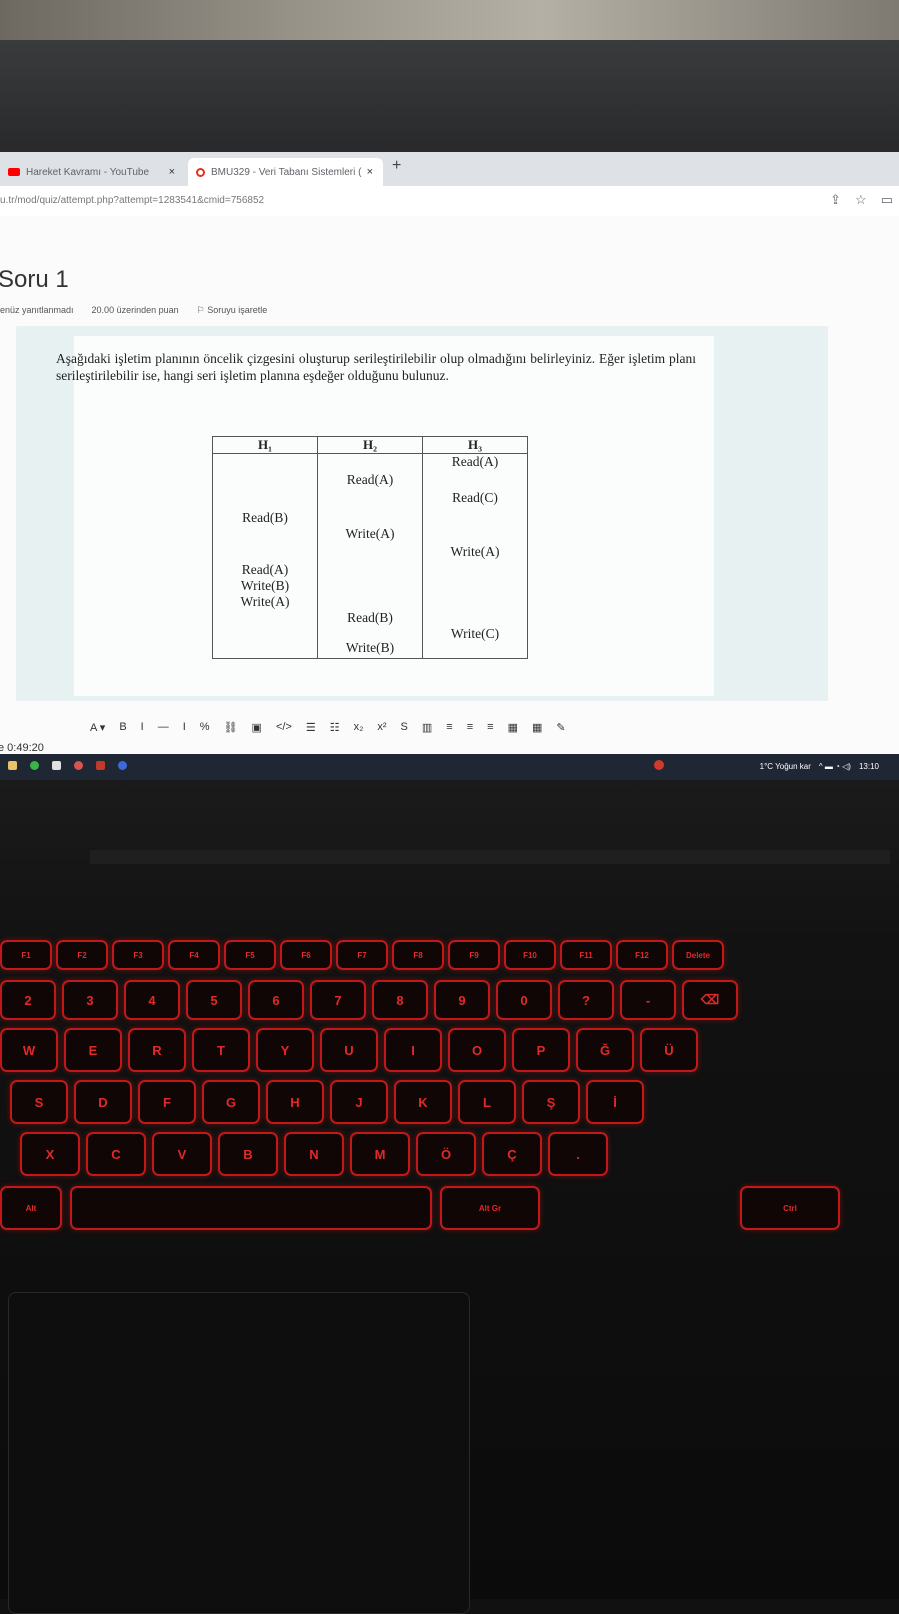 This screenshot has height=1614, width=899. I want to click on key: -, so click(648, 1000).